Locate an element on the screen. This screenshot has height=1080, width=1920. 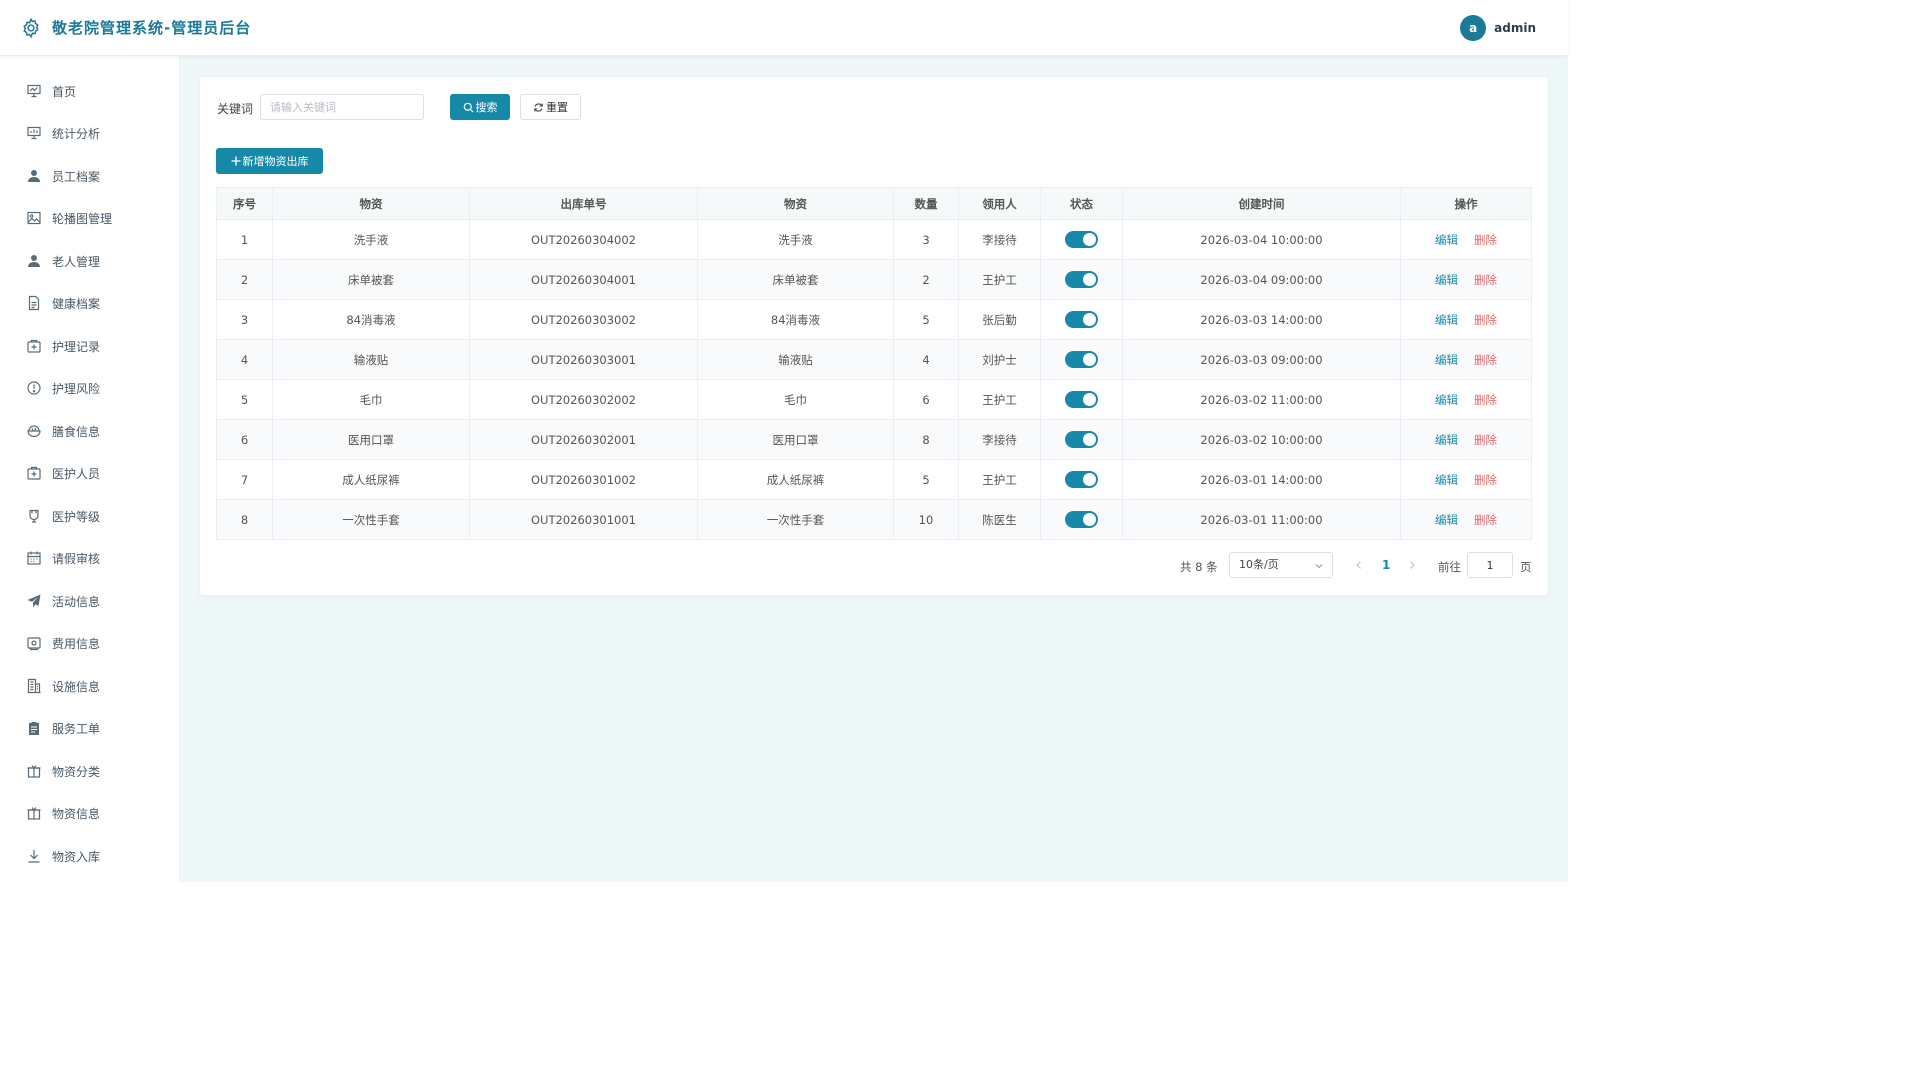
cell-order-no: OUT20260302001 is located at coordinates (583, 439).